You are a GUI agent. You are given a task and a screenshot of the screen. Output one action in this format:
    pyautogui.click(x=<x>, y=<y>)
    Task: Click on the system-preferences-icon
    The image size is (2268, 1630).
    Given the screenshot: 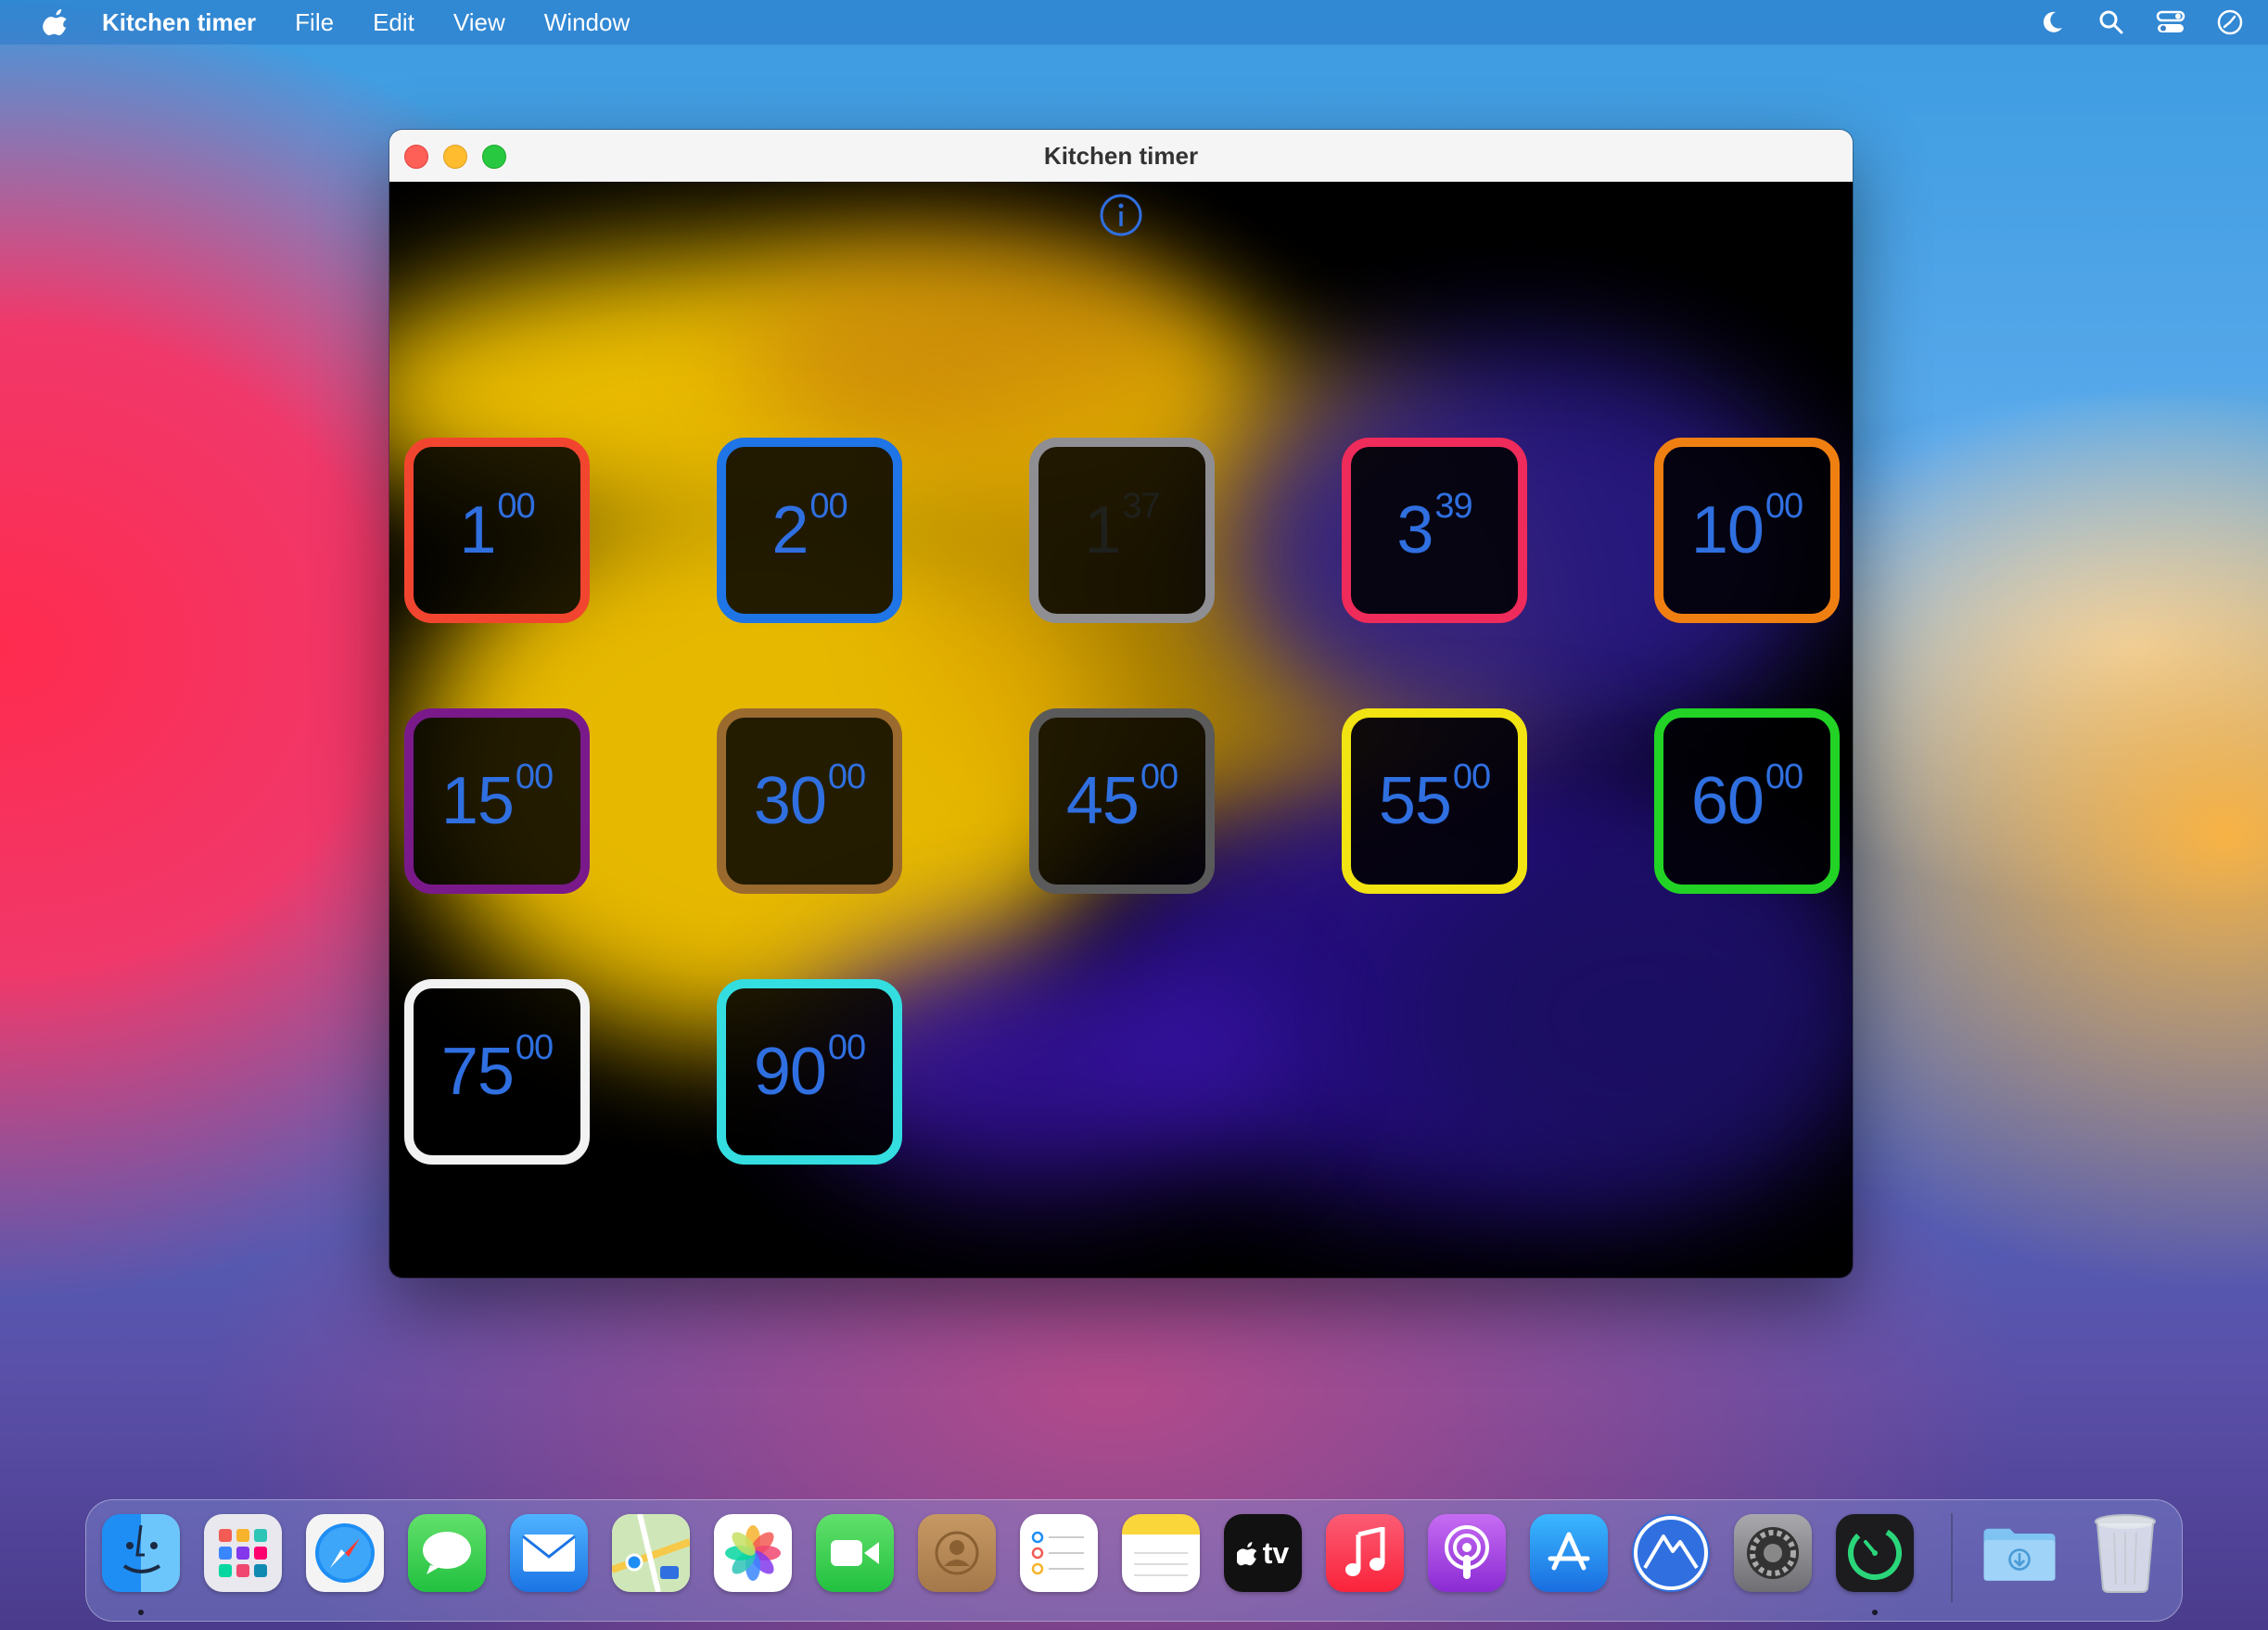 What is the action you would take?
    pyautogui.click(x=1773, y=1553)
    